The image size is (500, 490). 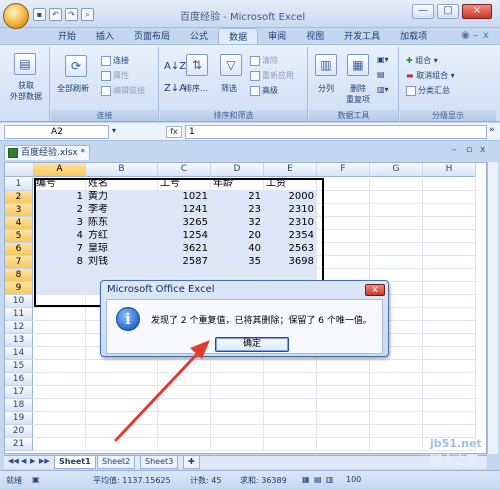 I want to click on cell-h1, so click(x=449, y=184).